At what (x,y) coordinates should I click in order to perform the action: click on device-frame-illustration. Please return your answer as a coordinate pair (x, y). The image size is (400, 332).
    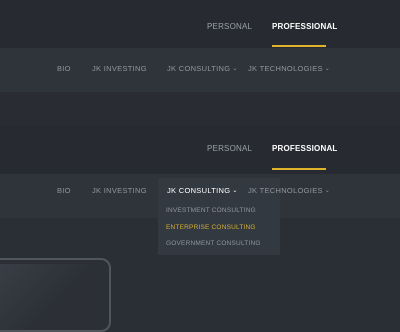
    Looking at the image, I should click on (55, 295).